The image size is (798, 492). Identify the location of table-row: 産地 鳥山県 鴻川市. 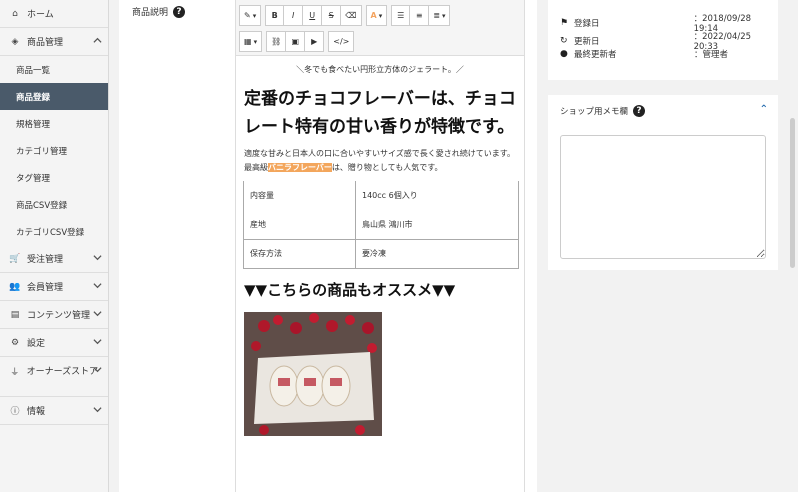
(381, 224).